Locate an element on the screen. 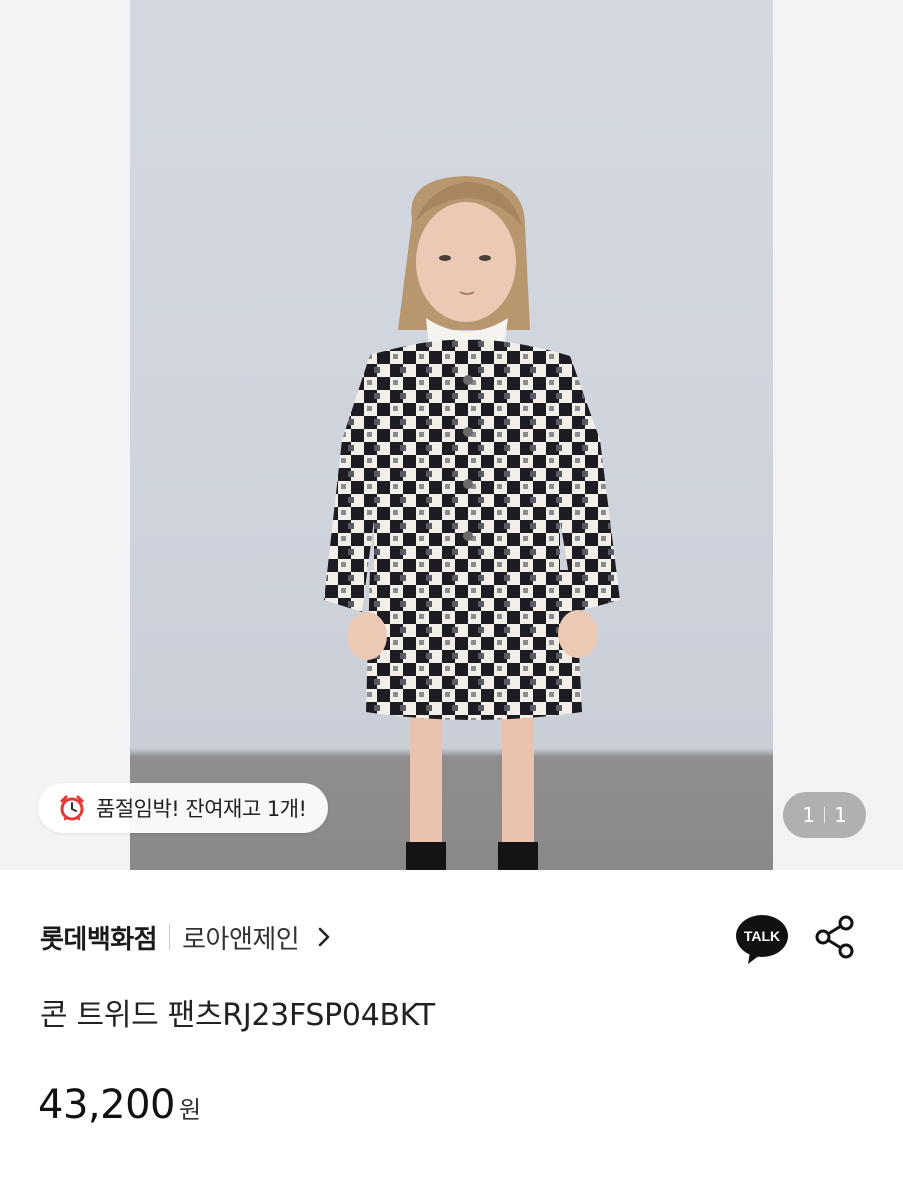  page-separator is located at coordinates (824, 815).